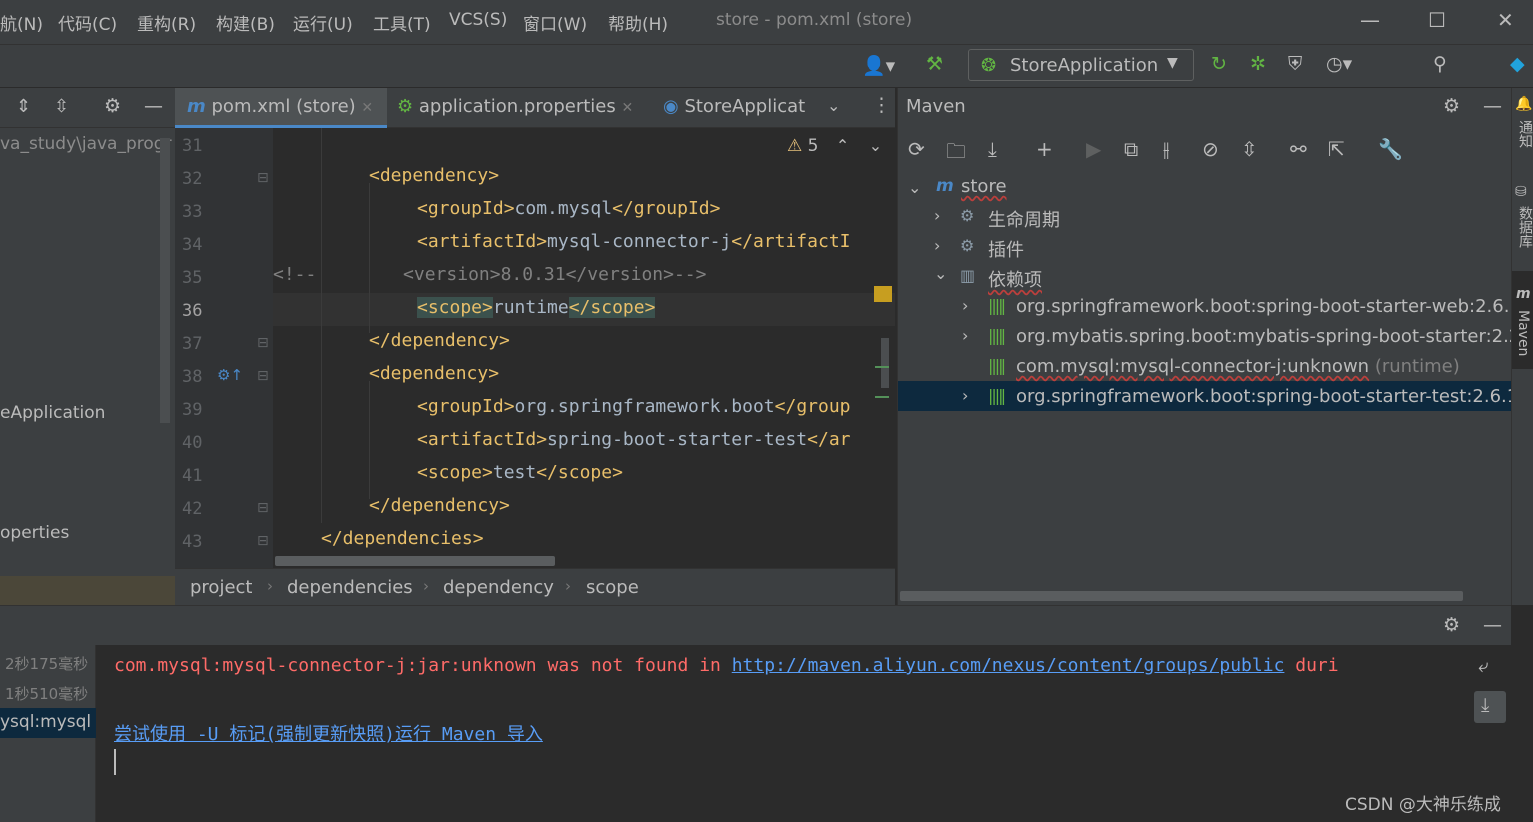  Describe the element at coordinates (478, 20) in the screenshot. I see `menu-vcs: VCS(S)` at that location.